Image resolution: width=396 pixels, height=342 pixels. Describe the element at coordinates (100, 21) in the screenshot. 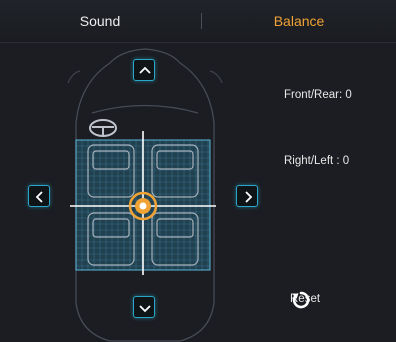

I see `tab-sound: Sound` at that location.